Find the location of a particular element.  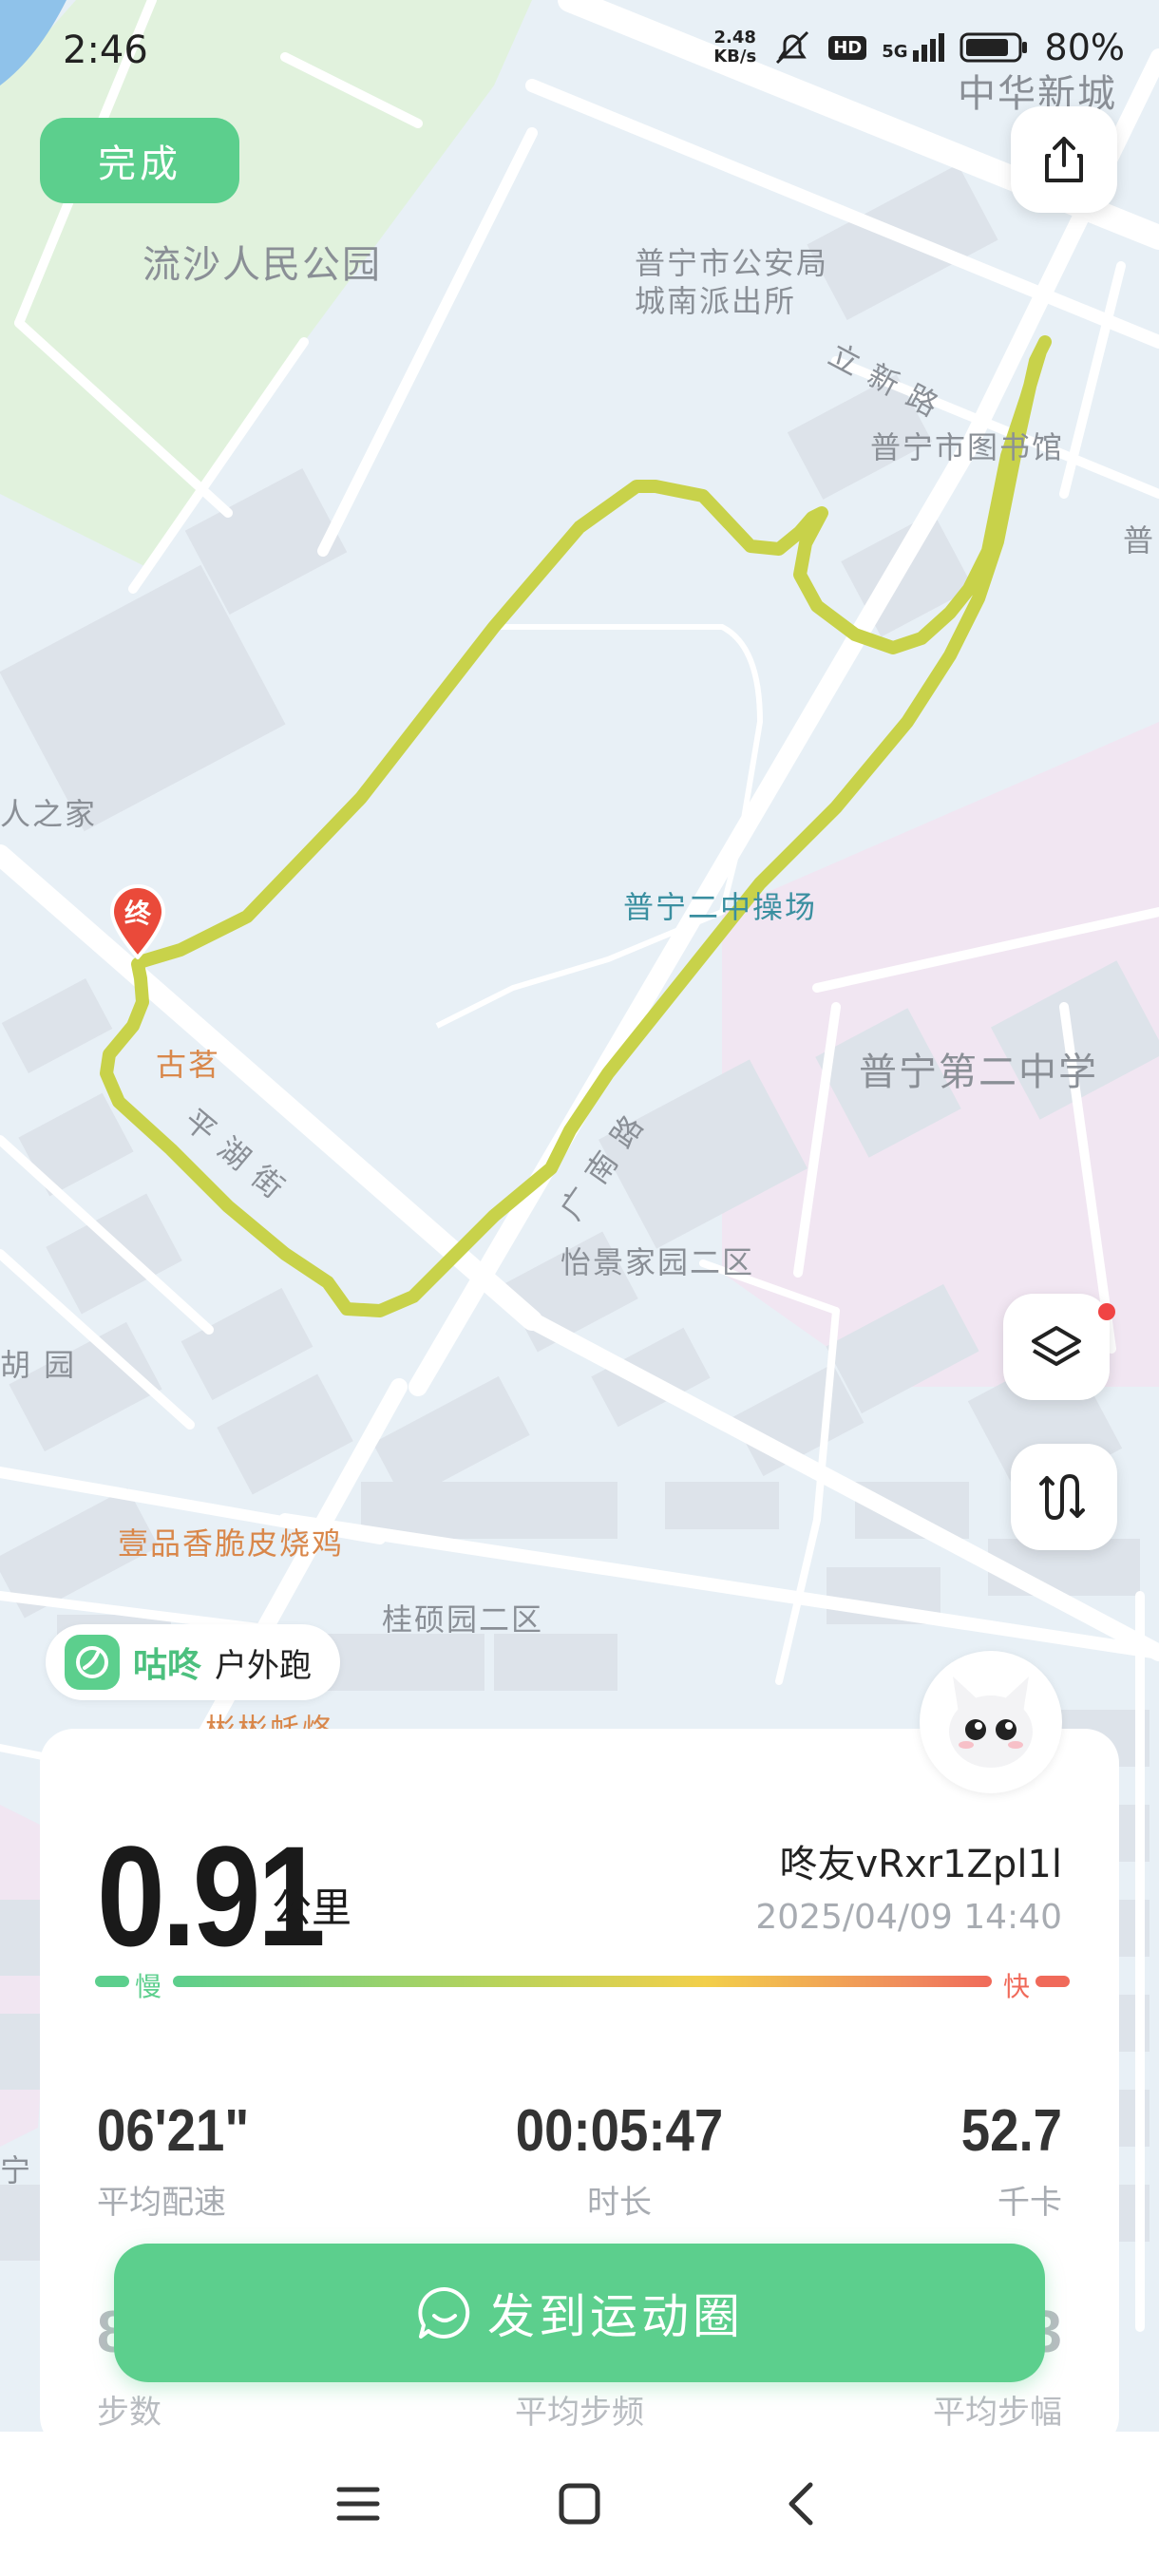

stat-avg-pace: 06'21" 平均配速 is located at coordinates (239, 2160).